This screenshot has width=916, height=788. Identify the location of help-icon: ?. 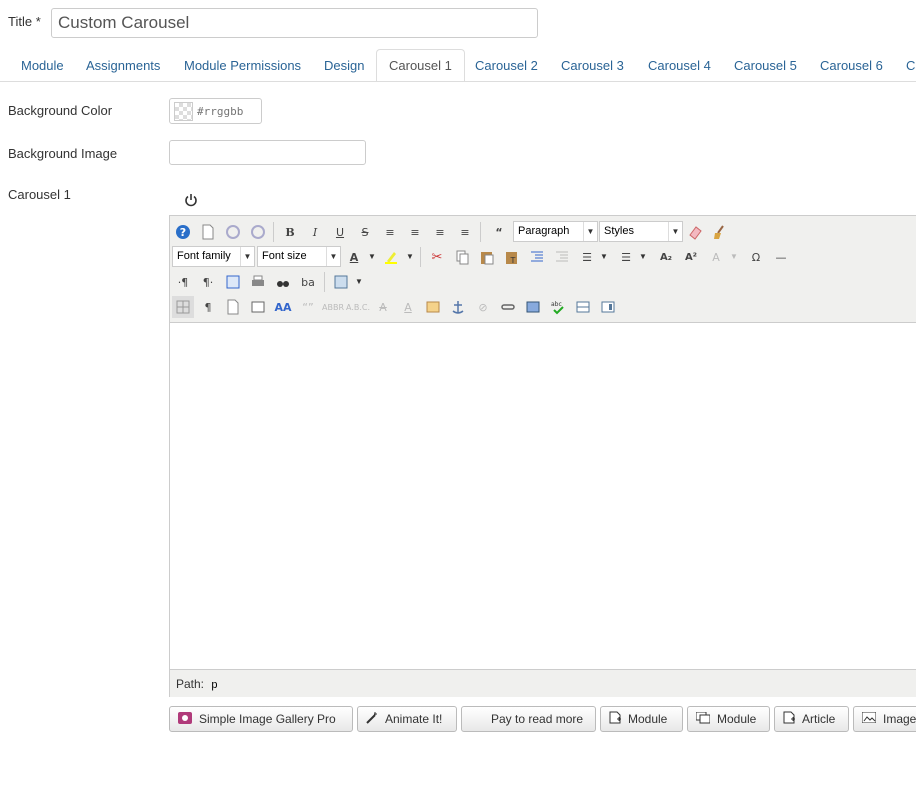
(183, 232).